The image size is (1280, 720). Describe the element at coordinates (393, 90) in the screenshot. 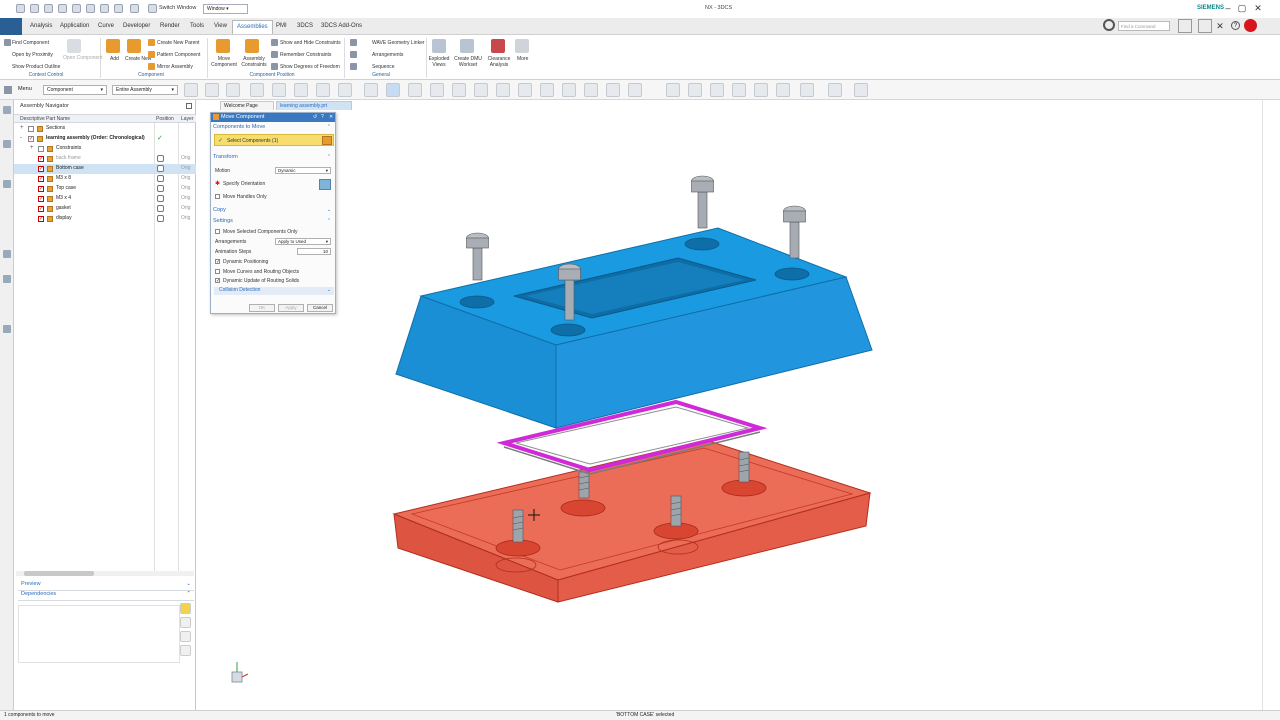

I see `cube-active-icon` at that location.